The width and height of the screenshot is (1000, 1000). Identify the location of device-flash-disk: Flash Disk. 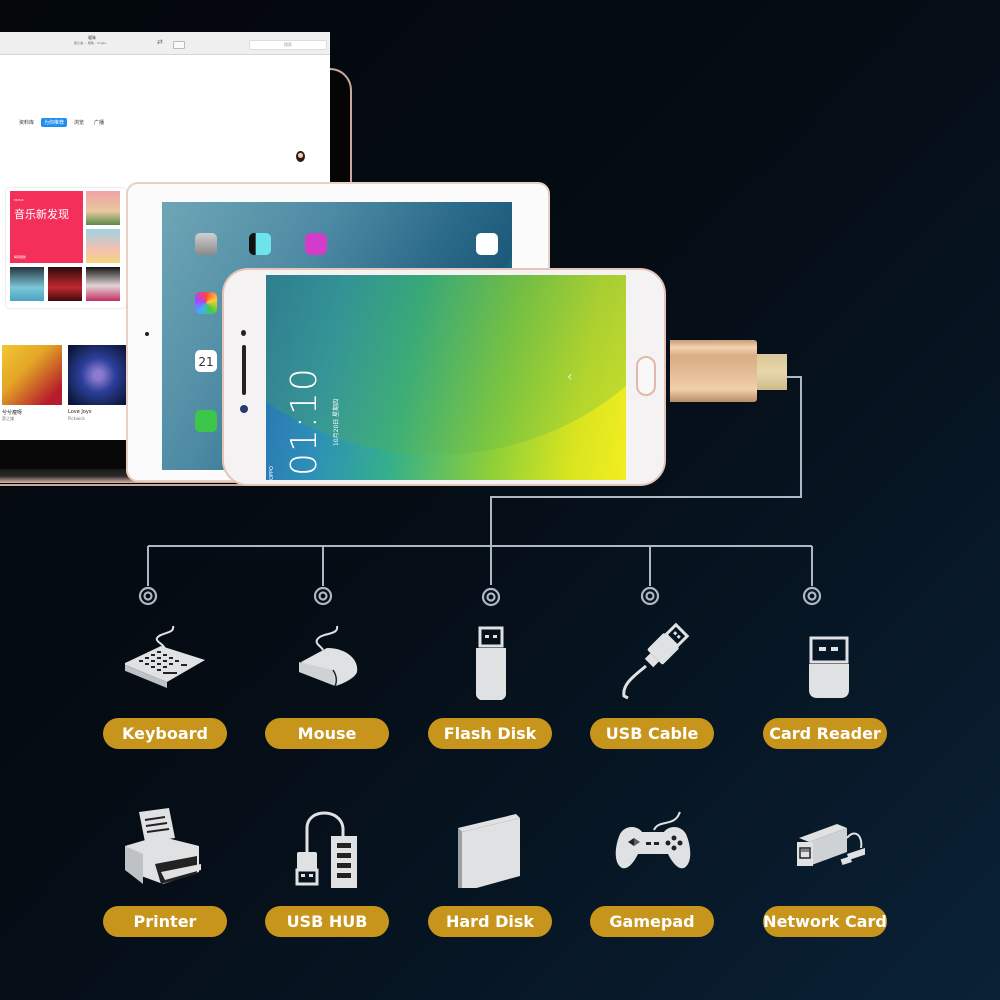
(490, 705).